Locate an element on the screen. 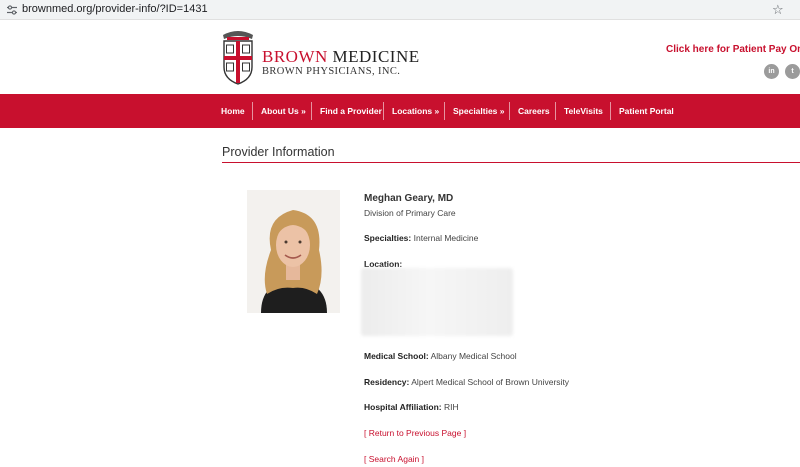  provider-photo is located at coordinates (293, 251).